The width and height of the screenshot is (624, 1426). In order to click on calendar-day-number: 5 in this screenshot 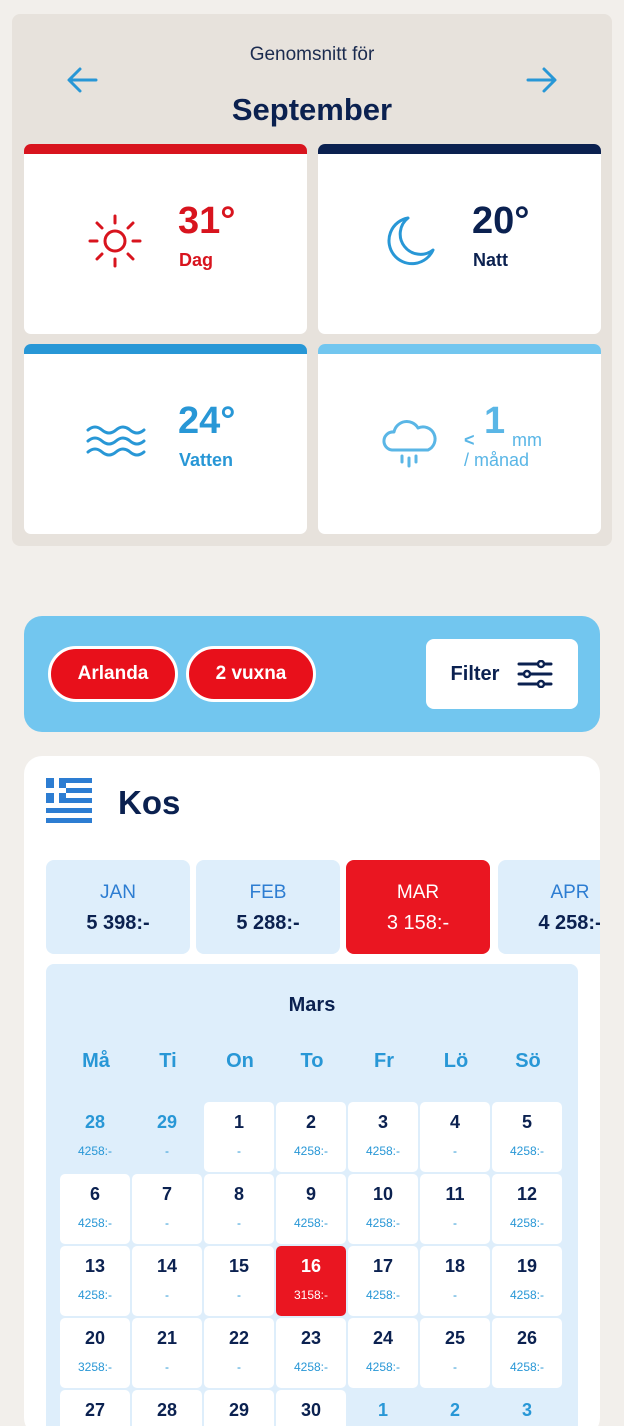, I will do `click(526, 1122)`.